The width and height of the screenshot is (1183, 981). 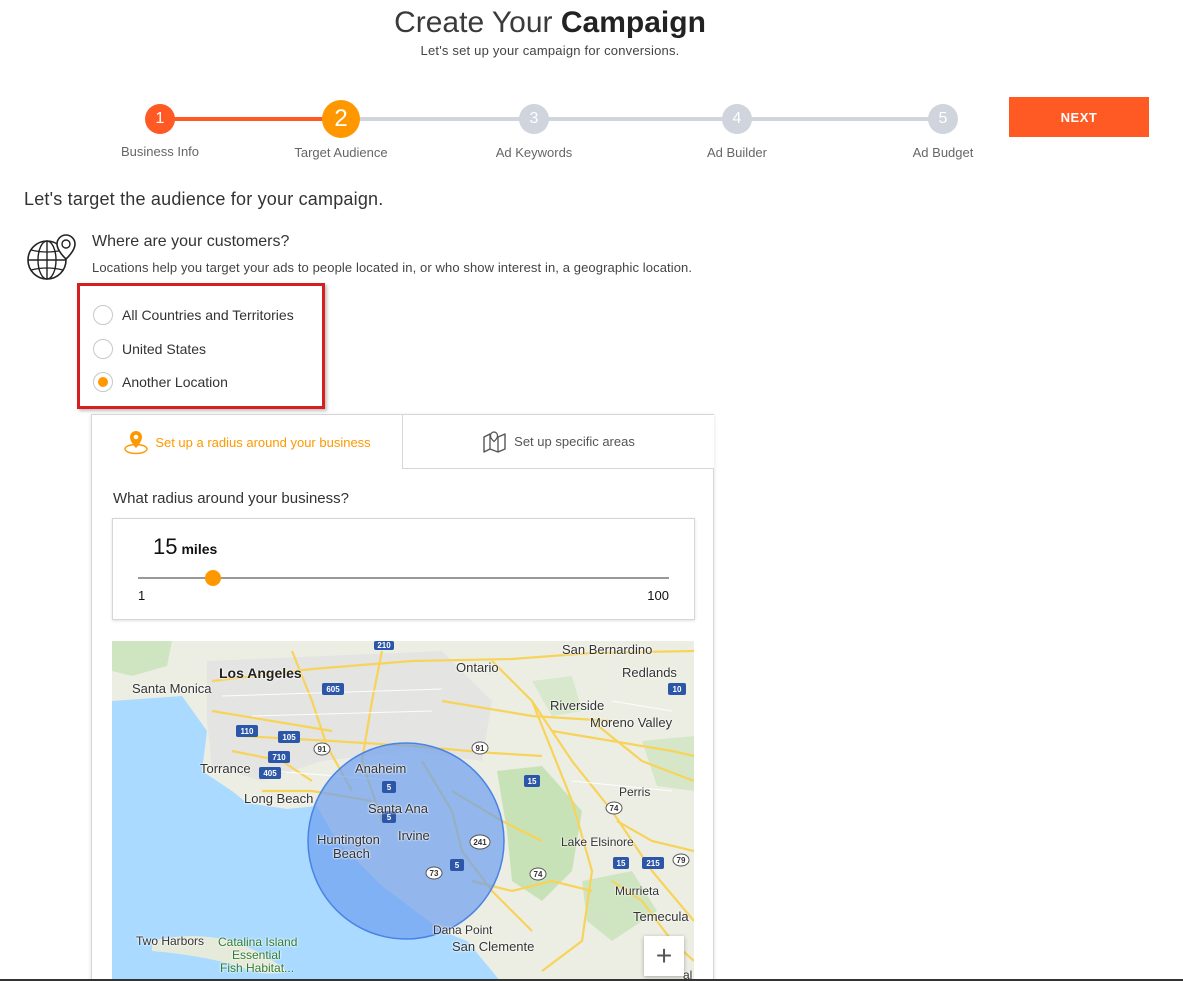 What do you see at coordinates (172, 688) in the screenshot?
I see `map-label-santa-monica: Santa Monica` at bounding box center [172, 688].